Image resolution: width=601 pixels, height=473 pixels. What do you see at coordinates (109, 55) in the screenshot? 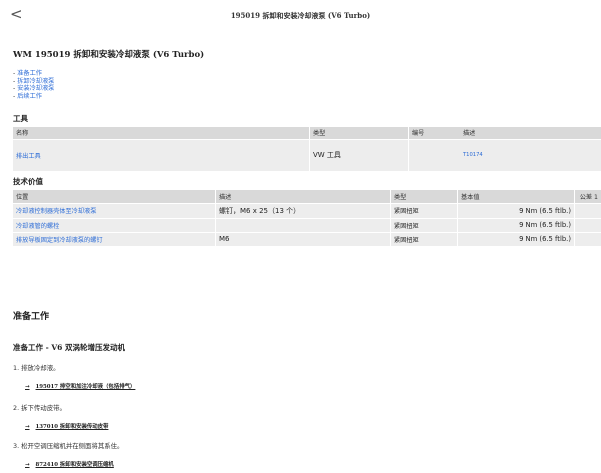
I see `document-title: WM 195019 拆卸和安装冷却液泵 (V6 Turbo)` at bounding box center [109, 55].